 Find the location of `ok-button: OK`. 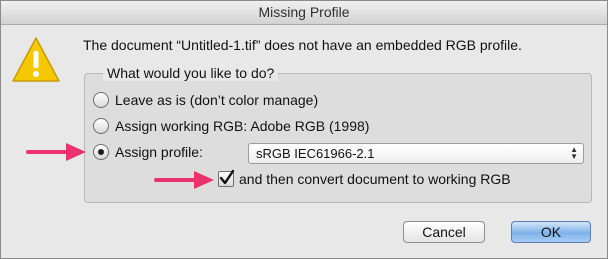

ok-button: OK is located at coordinates (551, 232).